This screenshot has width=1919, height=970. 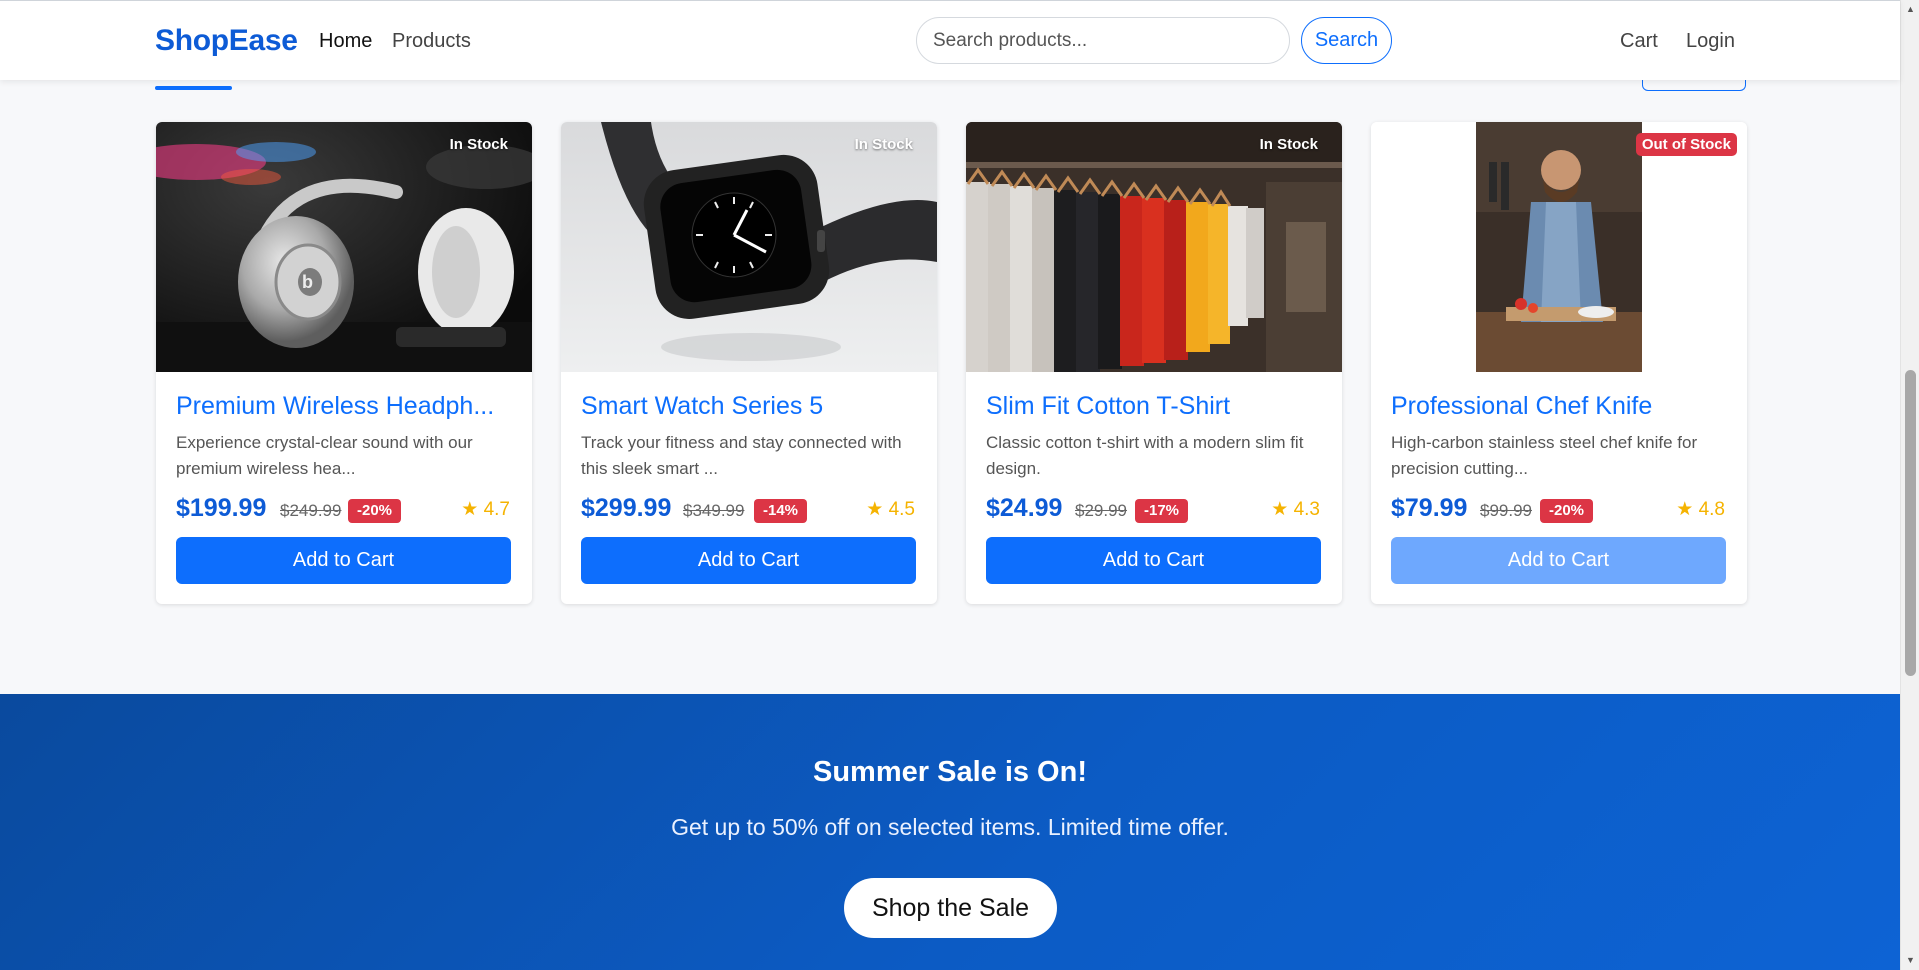 What do you see at coordinates (311, 510) in the screenshot?
I see `product-old-price: $249.99` at bounding box center [311, 510].